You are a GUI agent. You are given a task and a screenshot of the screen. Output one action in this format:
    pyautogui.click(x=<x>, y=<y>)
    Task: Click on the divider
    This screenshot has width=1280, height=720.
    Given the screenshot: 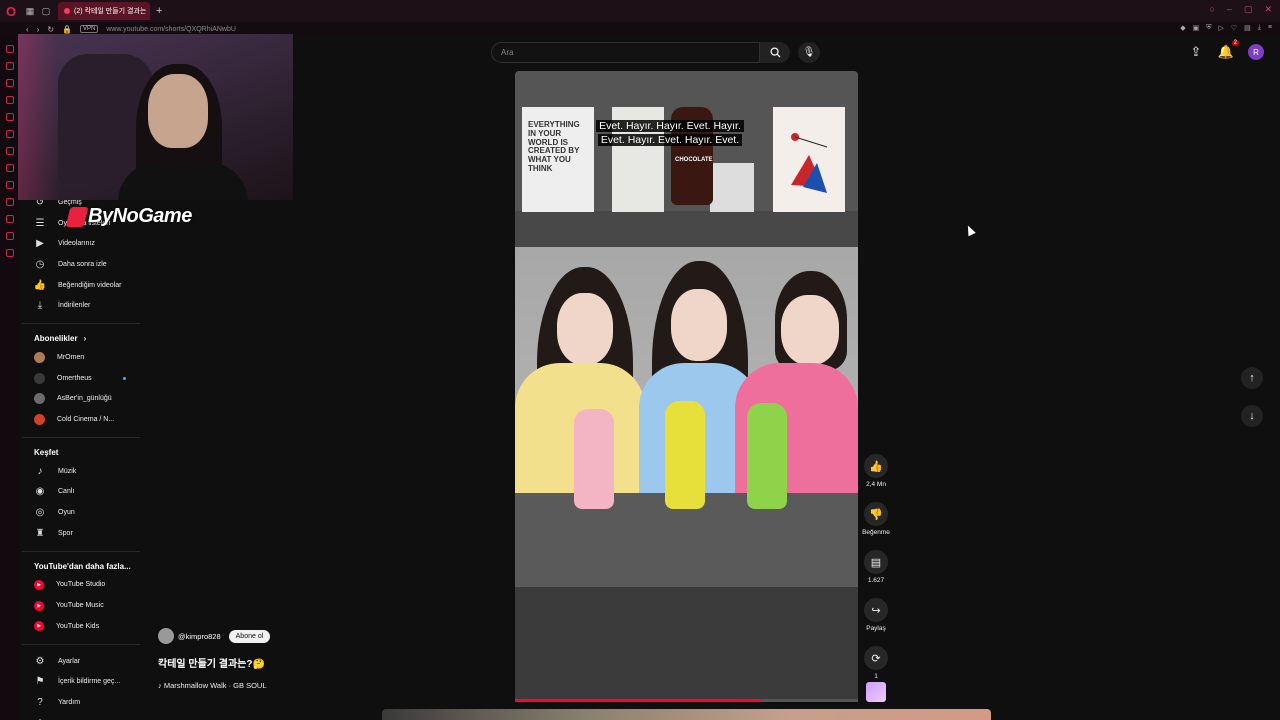 What is the action you would take?
    pyautogui.click(x=81, y=324)
    